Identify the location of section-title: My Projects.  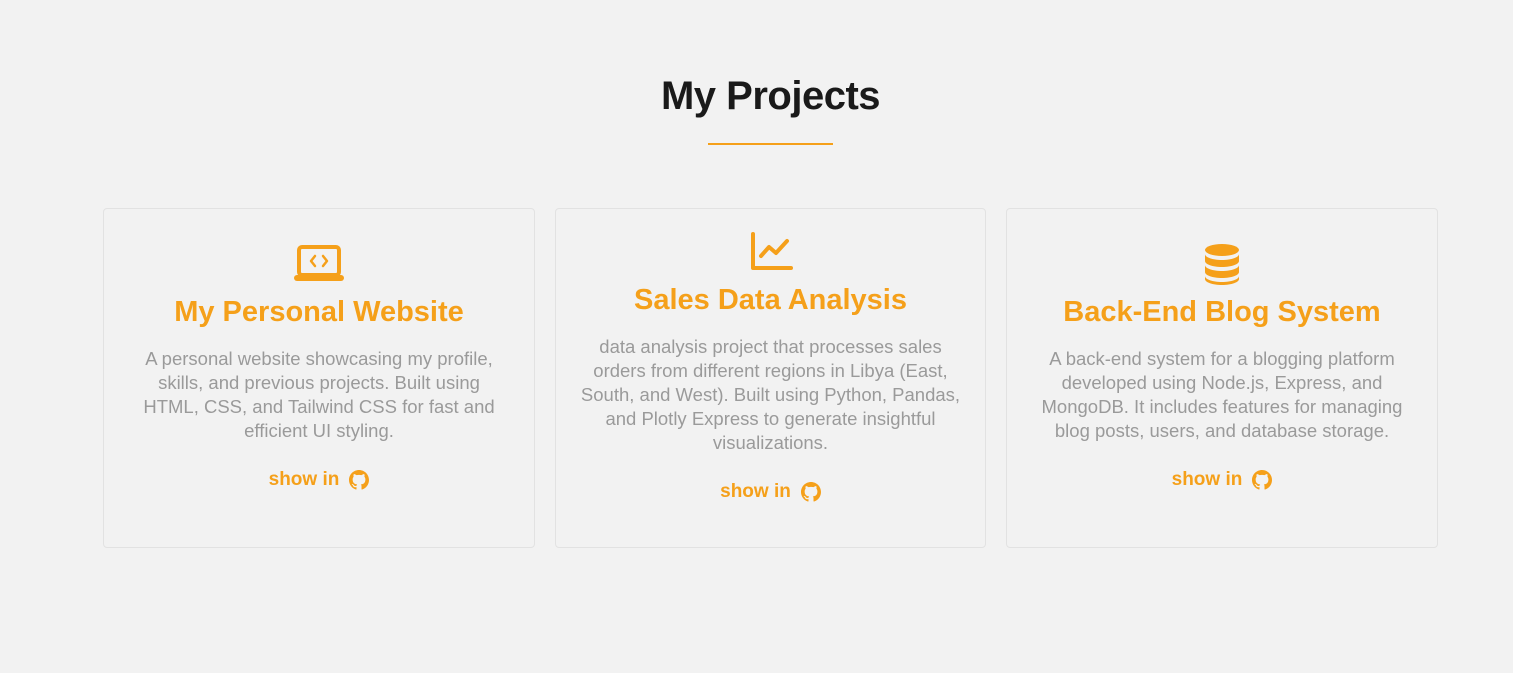
(770, 96).